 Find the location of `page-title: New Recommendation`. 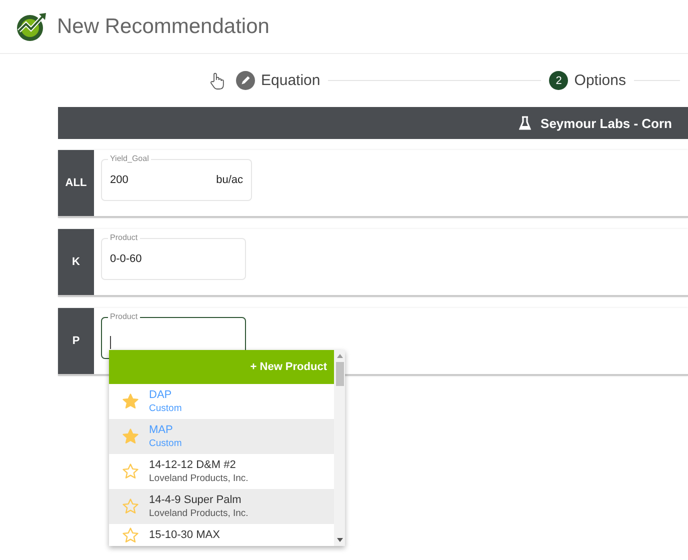

page-title: New Recommendation is located at coordinates (163, 26).